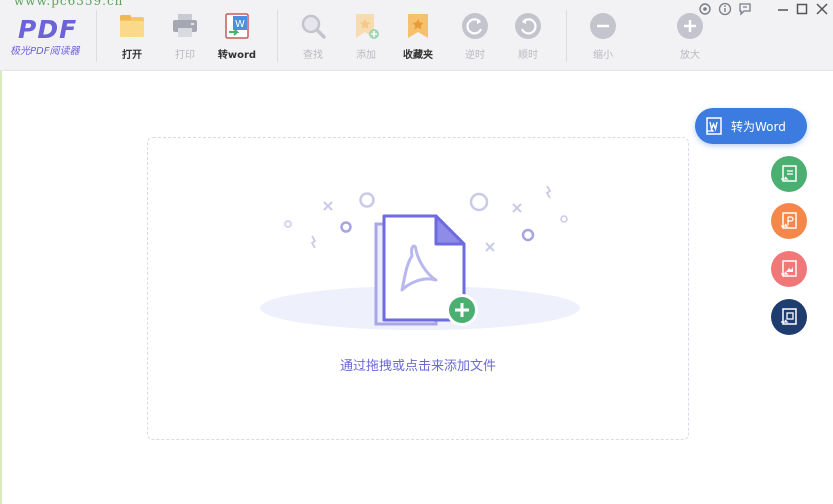 This screenshot has height=504, width=833. Describe the element at coordinates (822, 9) in the screenshot. I see `close-icon` at that location.